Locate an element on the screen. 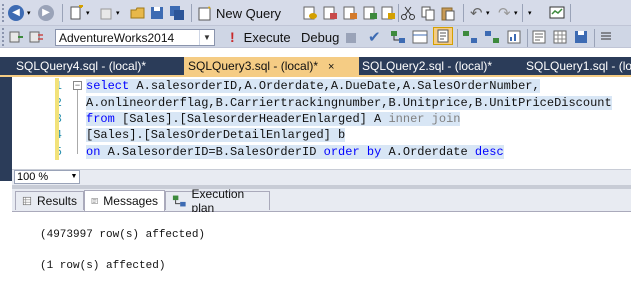 The image size is (631, 301). dmx-query-icon is located at coordinates (350, 13).